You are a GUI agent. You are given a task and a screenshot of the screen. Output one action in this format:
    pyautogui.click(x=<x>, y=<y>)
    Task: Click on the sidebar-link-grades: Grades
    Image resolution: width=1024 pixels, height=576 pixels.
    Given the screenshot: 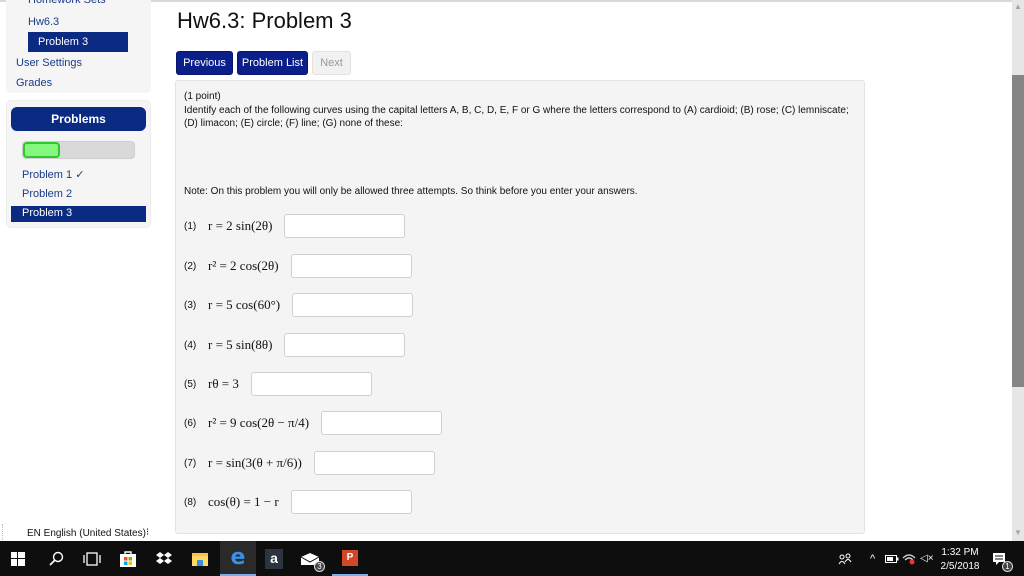 What is the action you would take?
    pyautogui.click(x=34, y=83)
    